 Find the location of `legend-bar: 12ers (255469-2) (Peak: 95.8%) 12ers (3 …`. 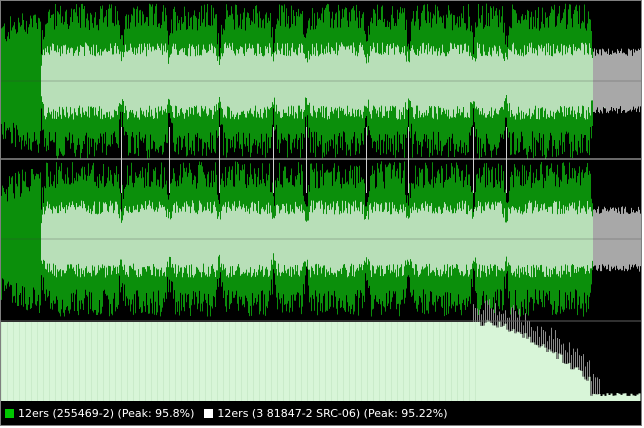

legend-bar: 12ers (255469-2) (Peak: 95.8%) 12ers (3 … is located at coordinates (321, 413).